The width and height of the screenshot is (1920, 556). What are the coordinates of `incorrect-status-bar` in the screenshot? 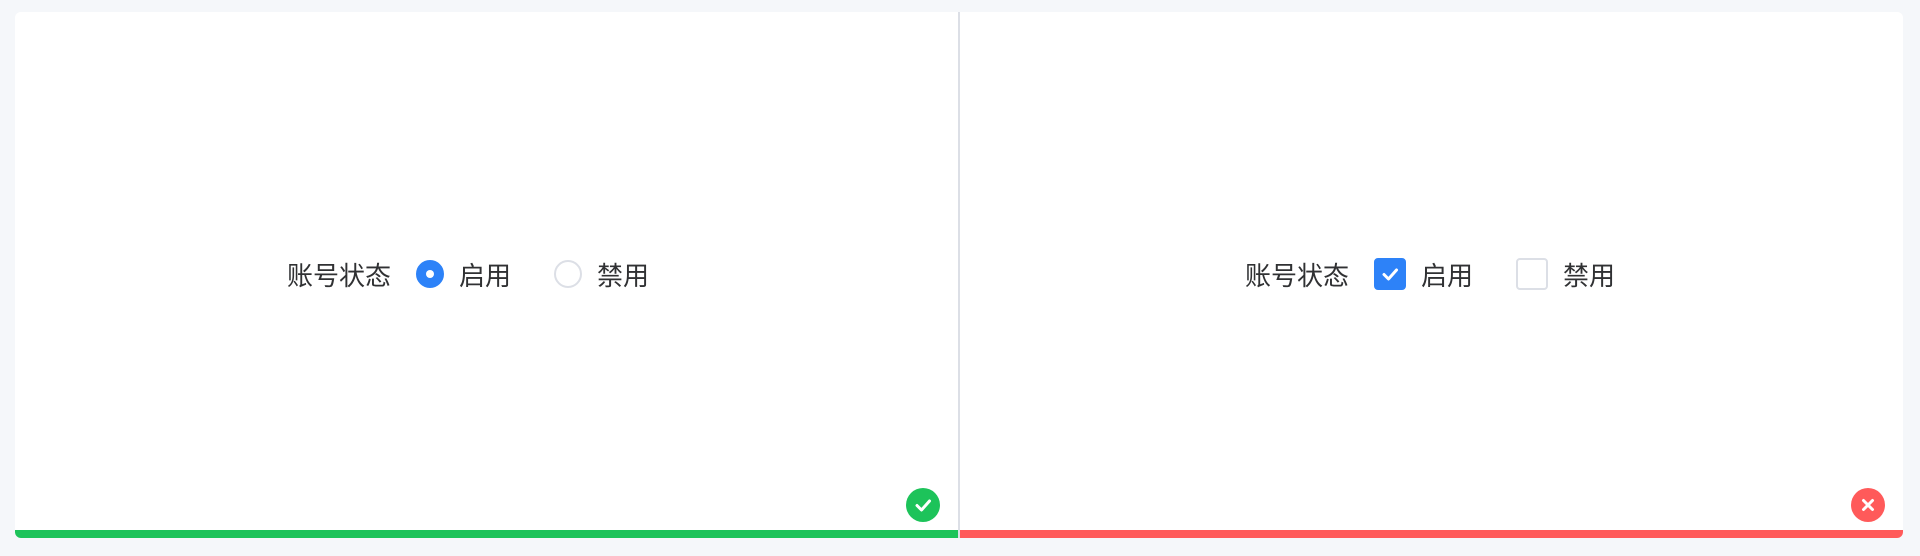 It's located at (1431, 534).